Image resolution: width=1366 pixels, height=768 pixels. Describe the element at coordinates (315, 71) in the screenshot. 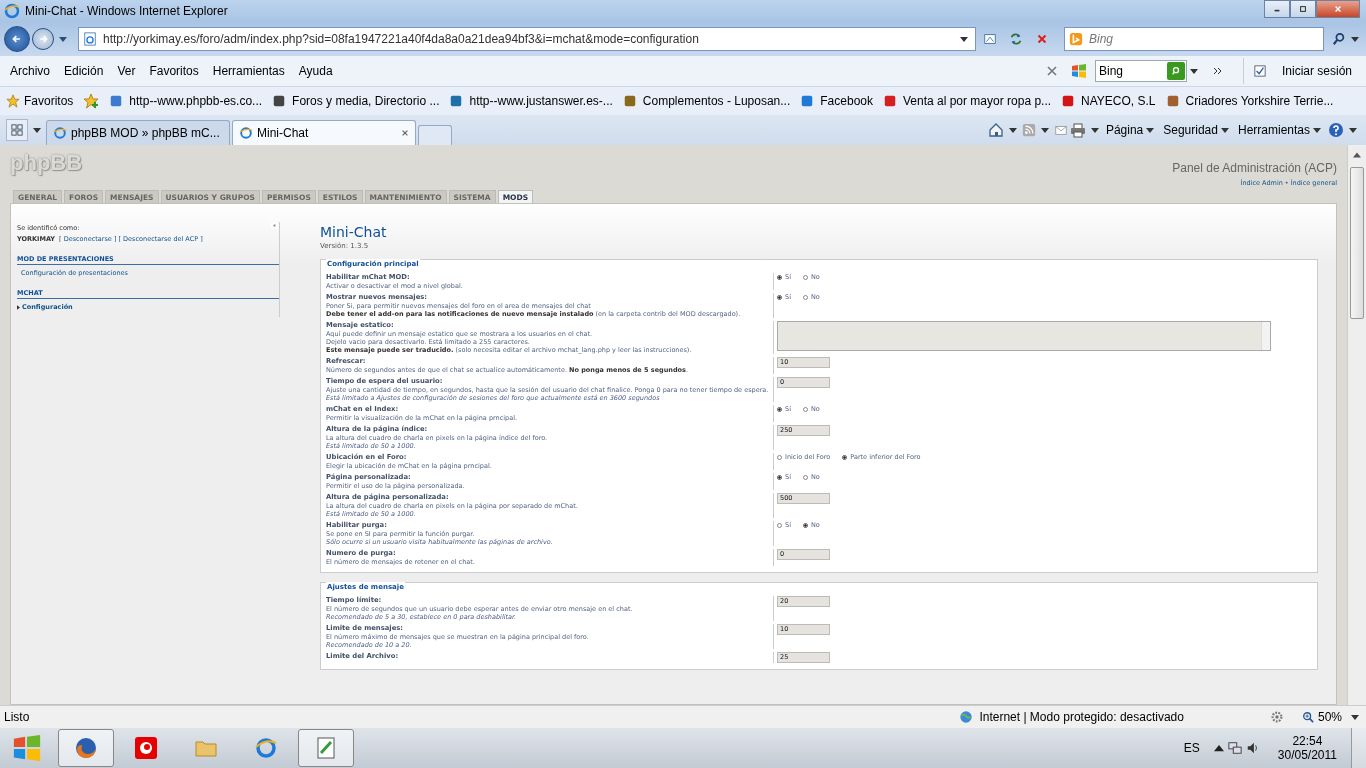

I see `menu-item: Ayuda` at that location.